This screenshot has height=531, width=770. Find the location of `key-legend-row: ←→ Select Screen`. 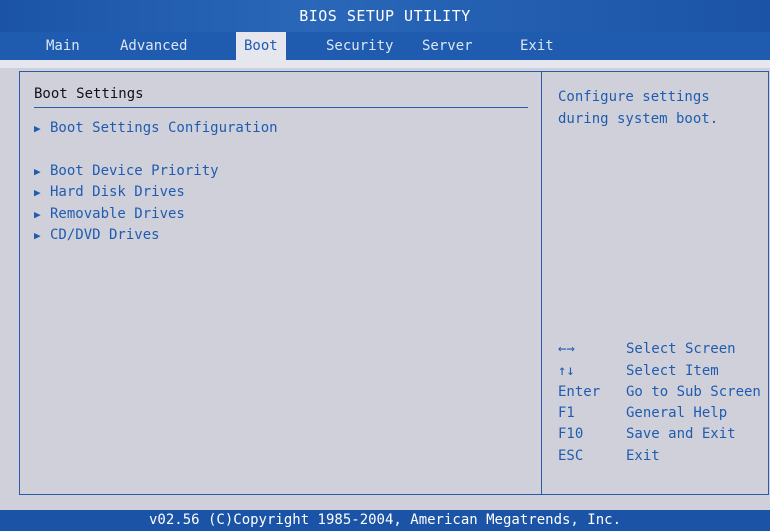

key-legend-row: ←→ Select Screen is located at coordinates (647, 349).